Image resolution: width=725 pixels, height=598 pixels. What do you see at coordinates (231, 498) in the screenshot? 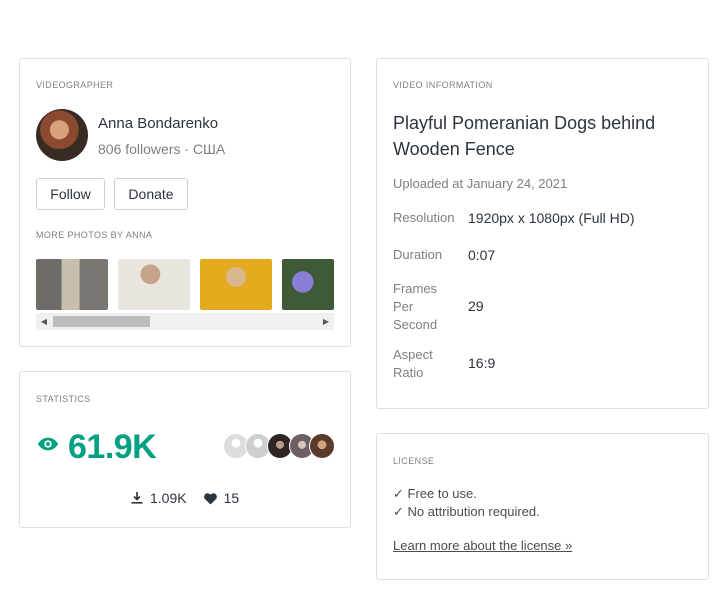
I see `likes-count: 15` at bounding box center [231, 498].